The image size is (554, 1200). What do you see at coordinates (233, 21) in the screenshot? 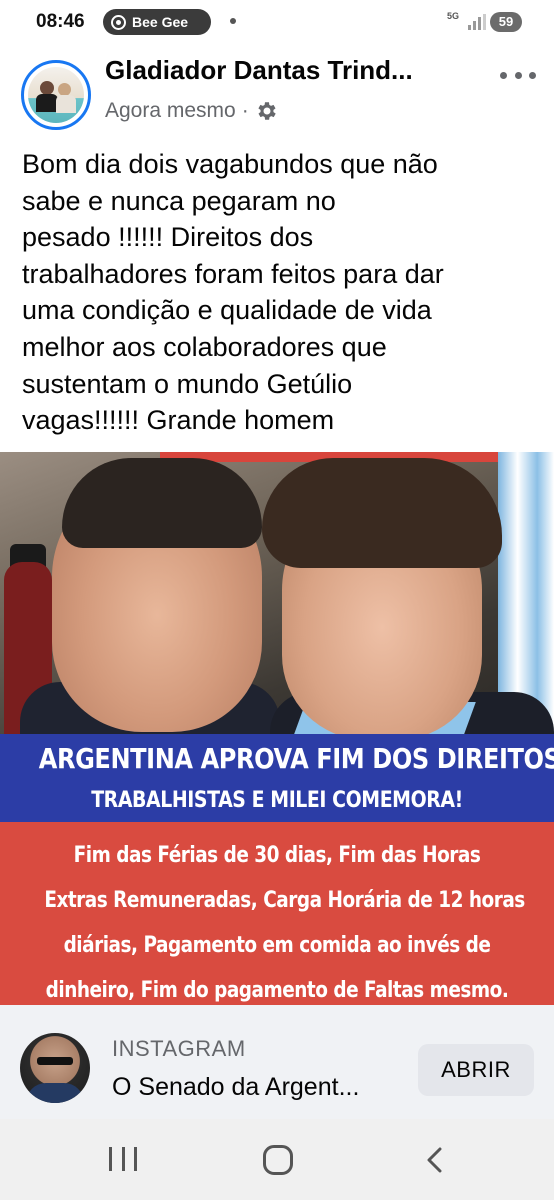
I see `notification-dot-icon` at bounding box center [233, 21].